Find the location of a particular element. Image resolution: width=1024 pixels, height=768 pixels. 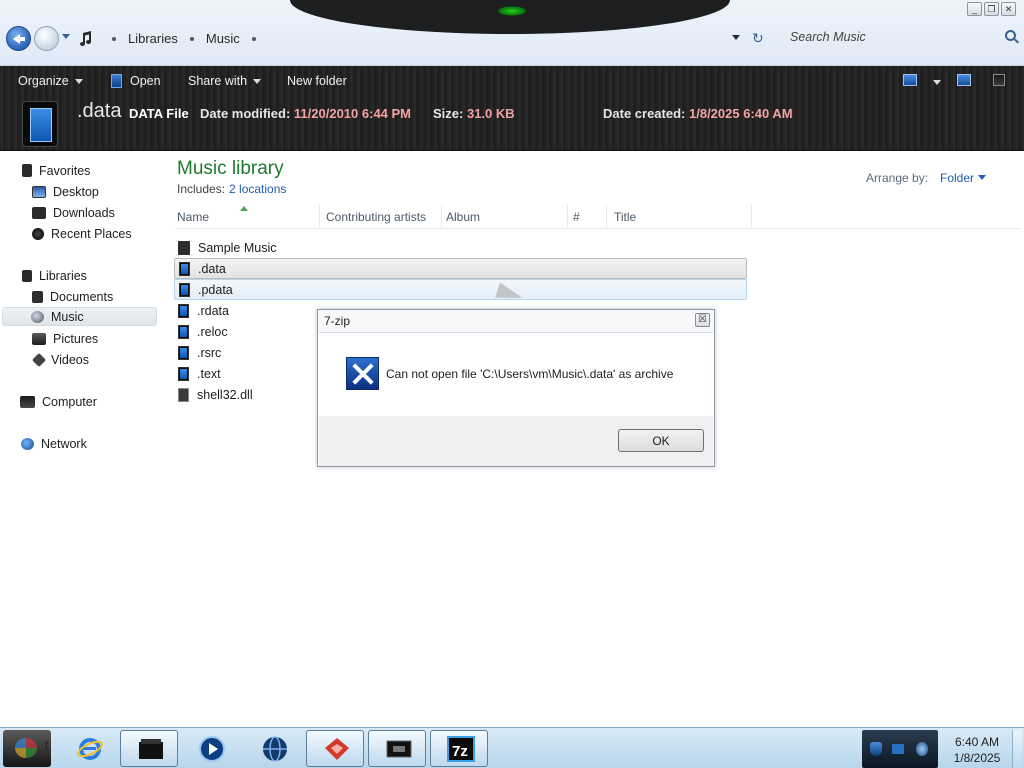

nav-music: Music is located at coordinates (79, 316).